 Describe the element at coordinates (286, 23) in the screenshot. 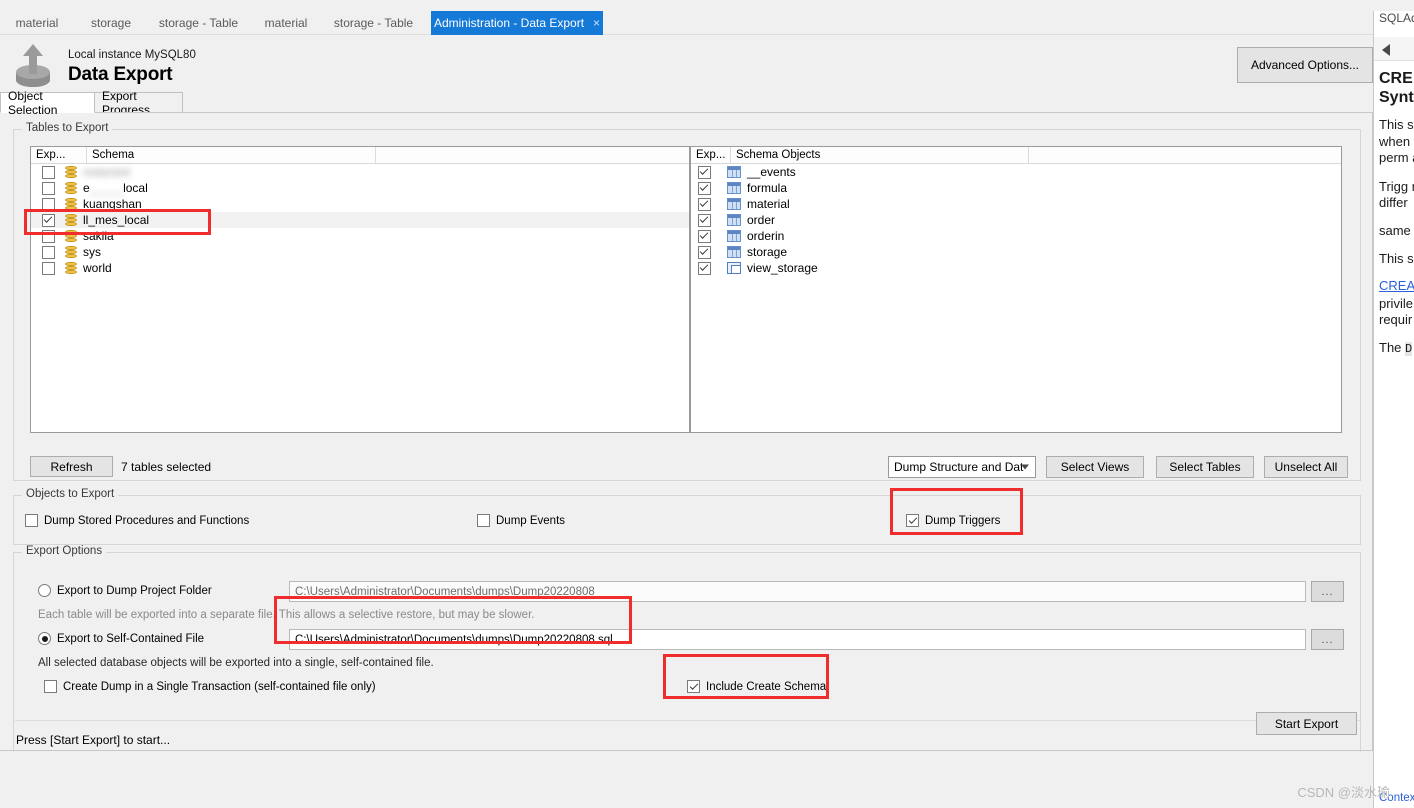

I see `tab-material-2: material` at that location.